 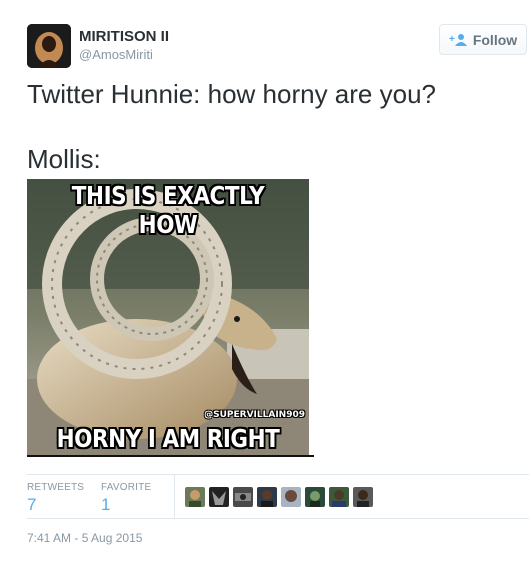 What do you see at coordinates (279, 497) in the screenshot?
I see `favoriter-avatars` at bounding box center [279, 497].